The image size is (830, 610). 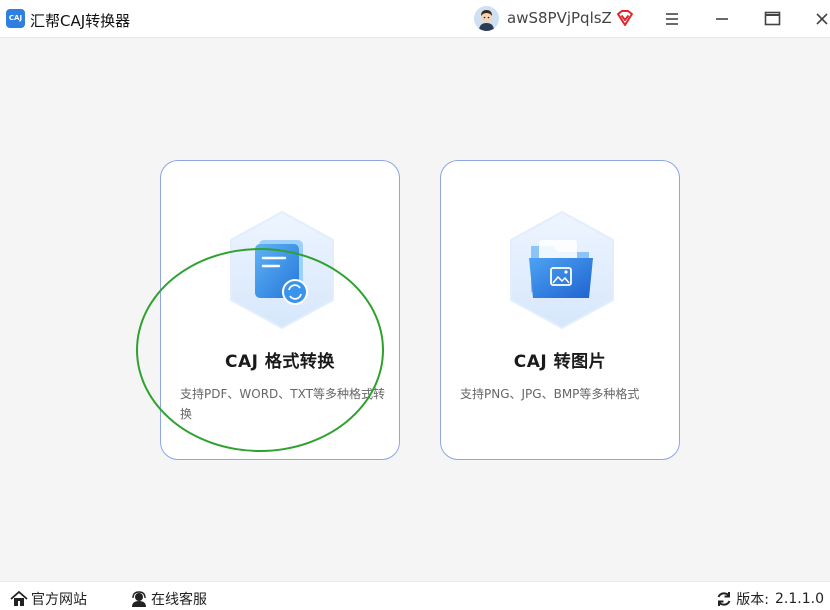 What do you see at coordinates (753, 600) in the screenshot?
I see `version-label: 版本:` at bounding box center [753, 600].